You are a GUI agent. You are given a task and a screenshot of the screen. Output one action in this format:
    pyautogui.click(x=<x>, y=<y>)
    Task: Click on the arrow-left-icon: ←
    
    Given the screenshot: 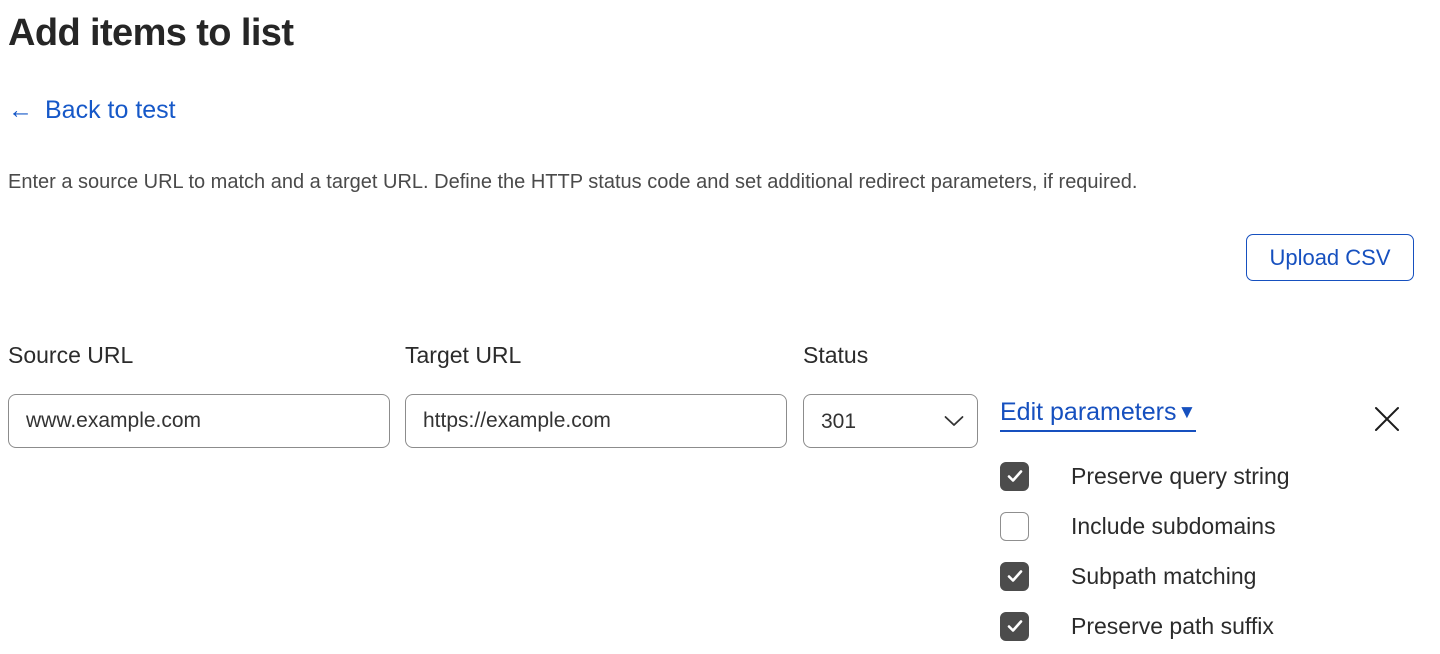 What is the action you would take?
    pyautogui.click(x=20, y=110)
    